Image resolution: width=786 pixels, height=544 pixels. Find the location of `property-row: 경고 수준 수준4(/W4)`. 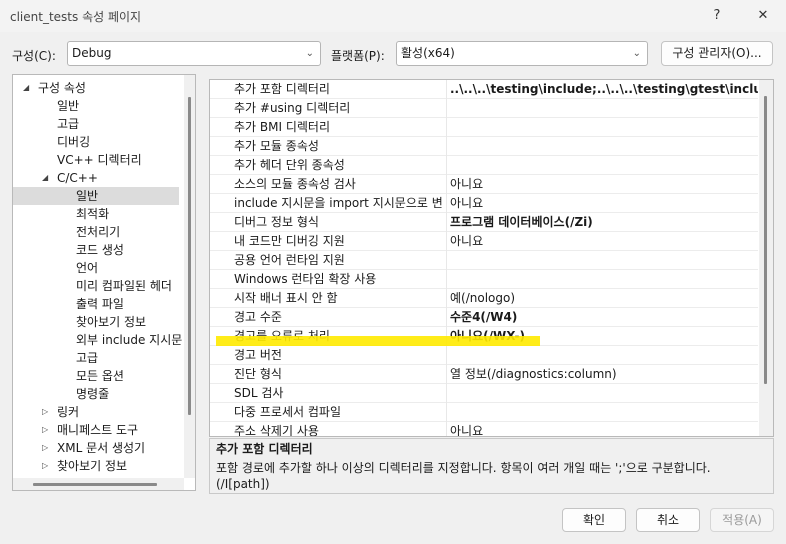

property-row: 경고 수준 수준4(/W4) is located at coordinates (484, 317).